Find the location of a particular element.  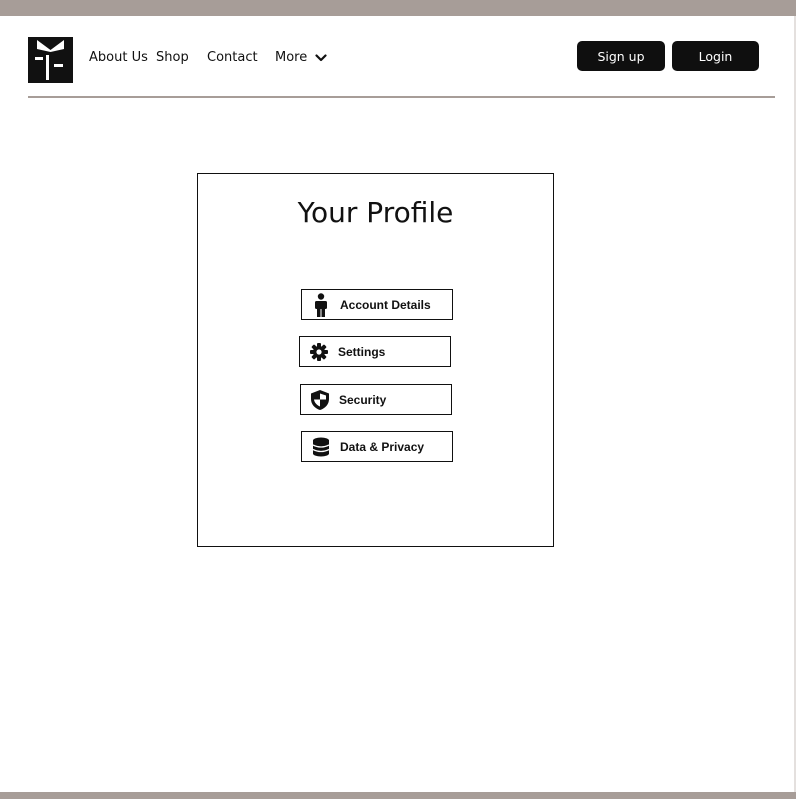

security-label: Security is located at coordinates (363, 399).